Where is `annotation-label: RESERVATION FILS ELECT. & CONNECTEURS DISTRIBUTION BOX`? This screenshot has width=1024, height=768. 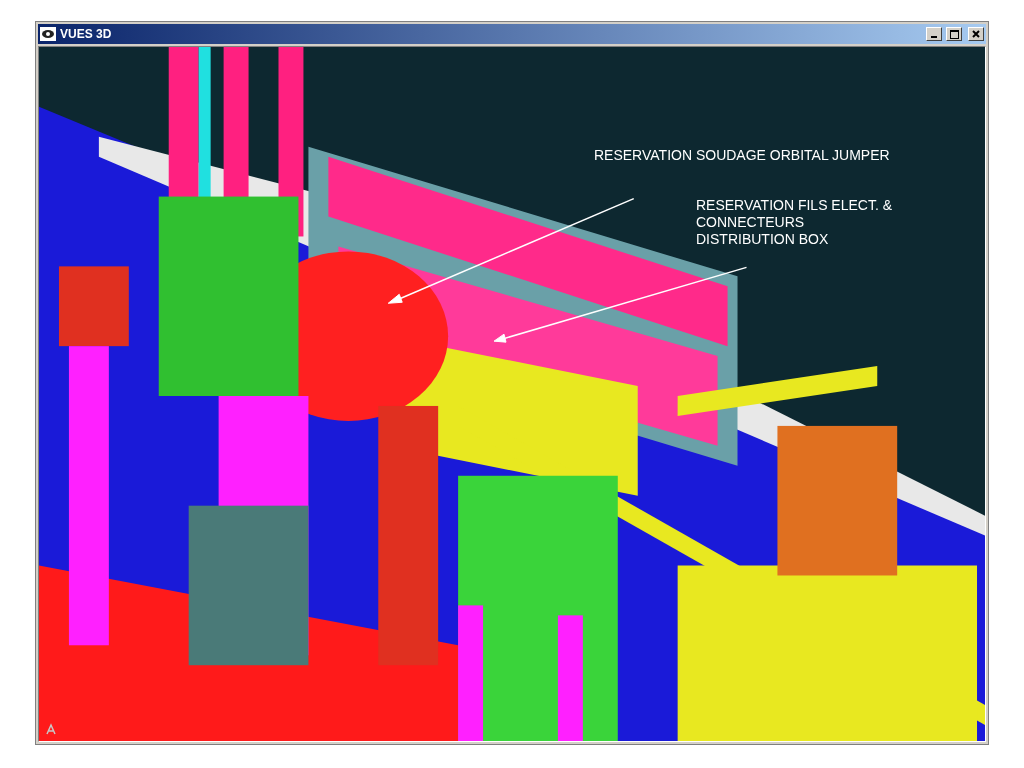 annotation-label: RESERVATION FILS ELECT. & CONNECTEURS DISTRIBUTION BOX is located at coordinates (794, 222).